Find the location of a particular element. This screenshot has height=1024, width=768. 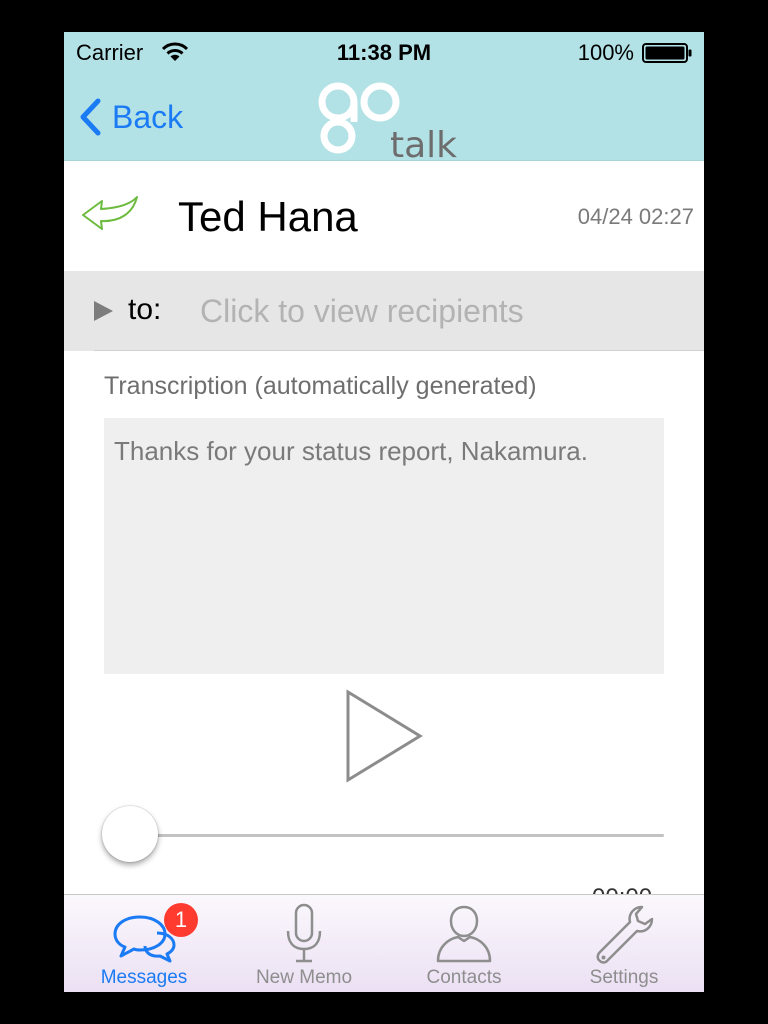

recipients-row: to: Click to view recipients is located at coordinates (384, 311).